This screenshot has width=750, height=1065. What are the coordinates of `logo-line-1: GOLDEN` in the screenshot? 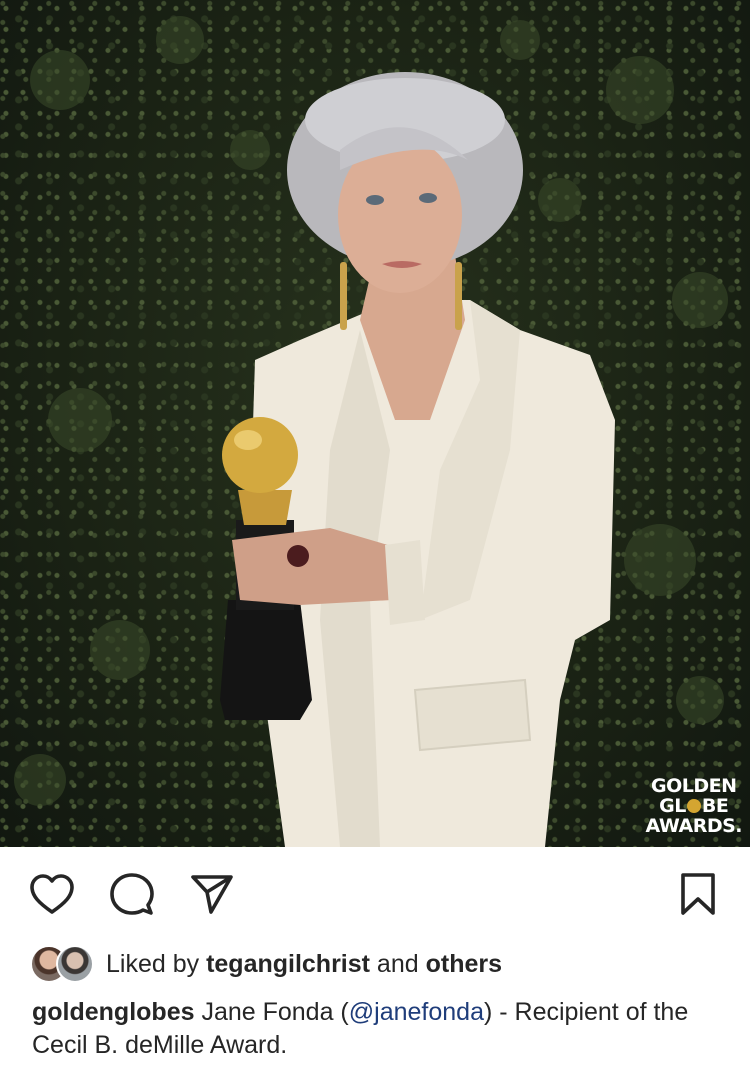 It's located at (694, 786).